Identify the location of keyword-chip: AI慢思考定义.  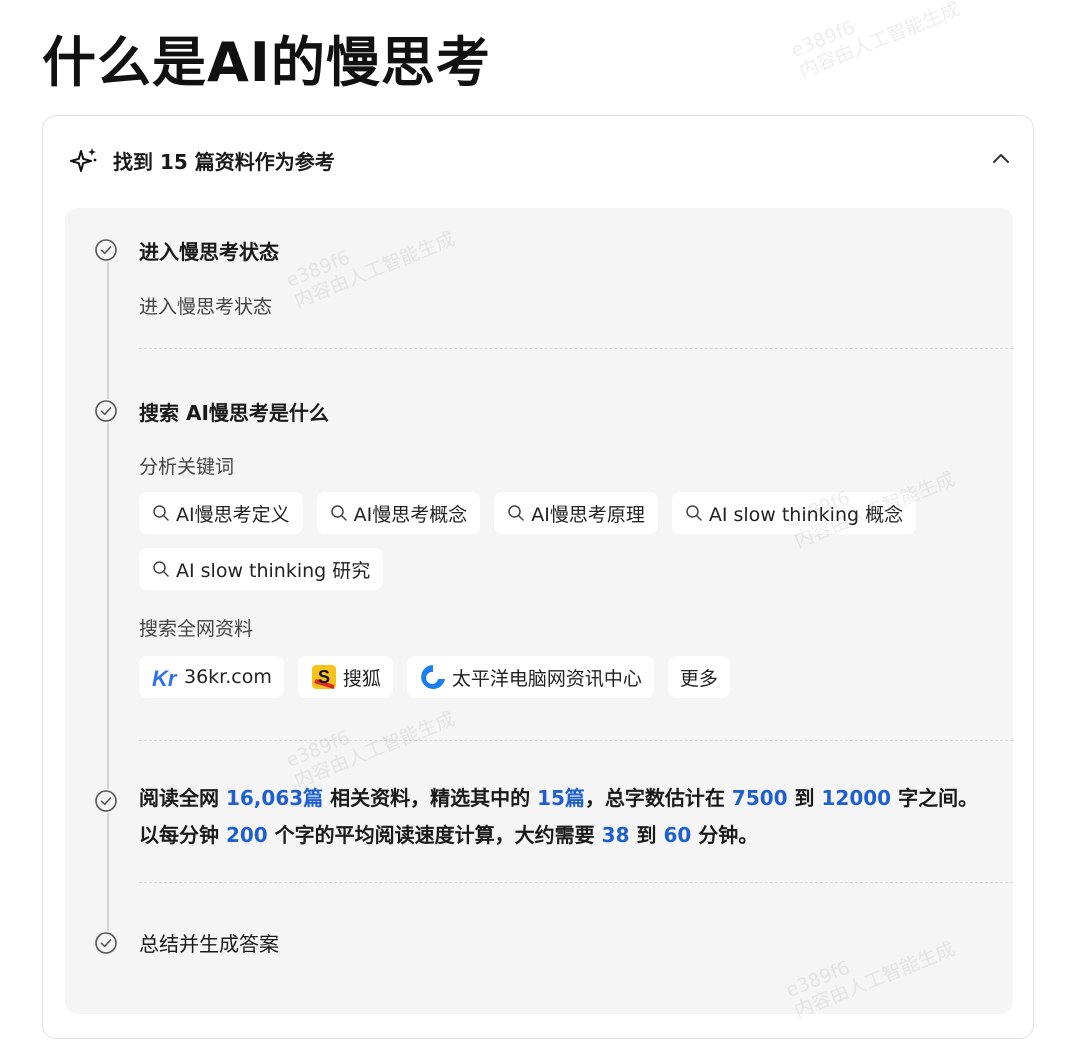
(221, 513).